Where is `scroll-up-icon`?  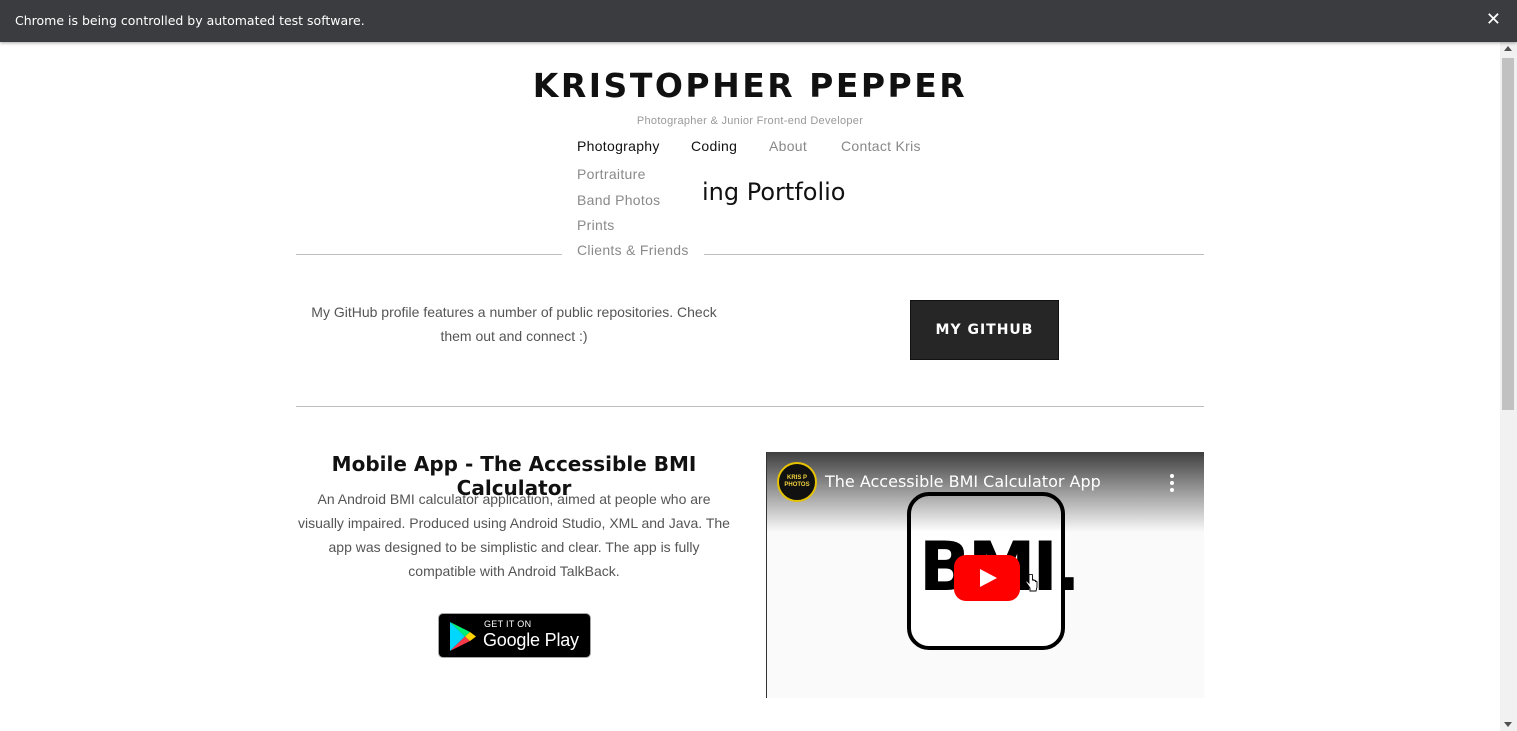
scroll-up-icon is located at coordinates (1508, 48).